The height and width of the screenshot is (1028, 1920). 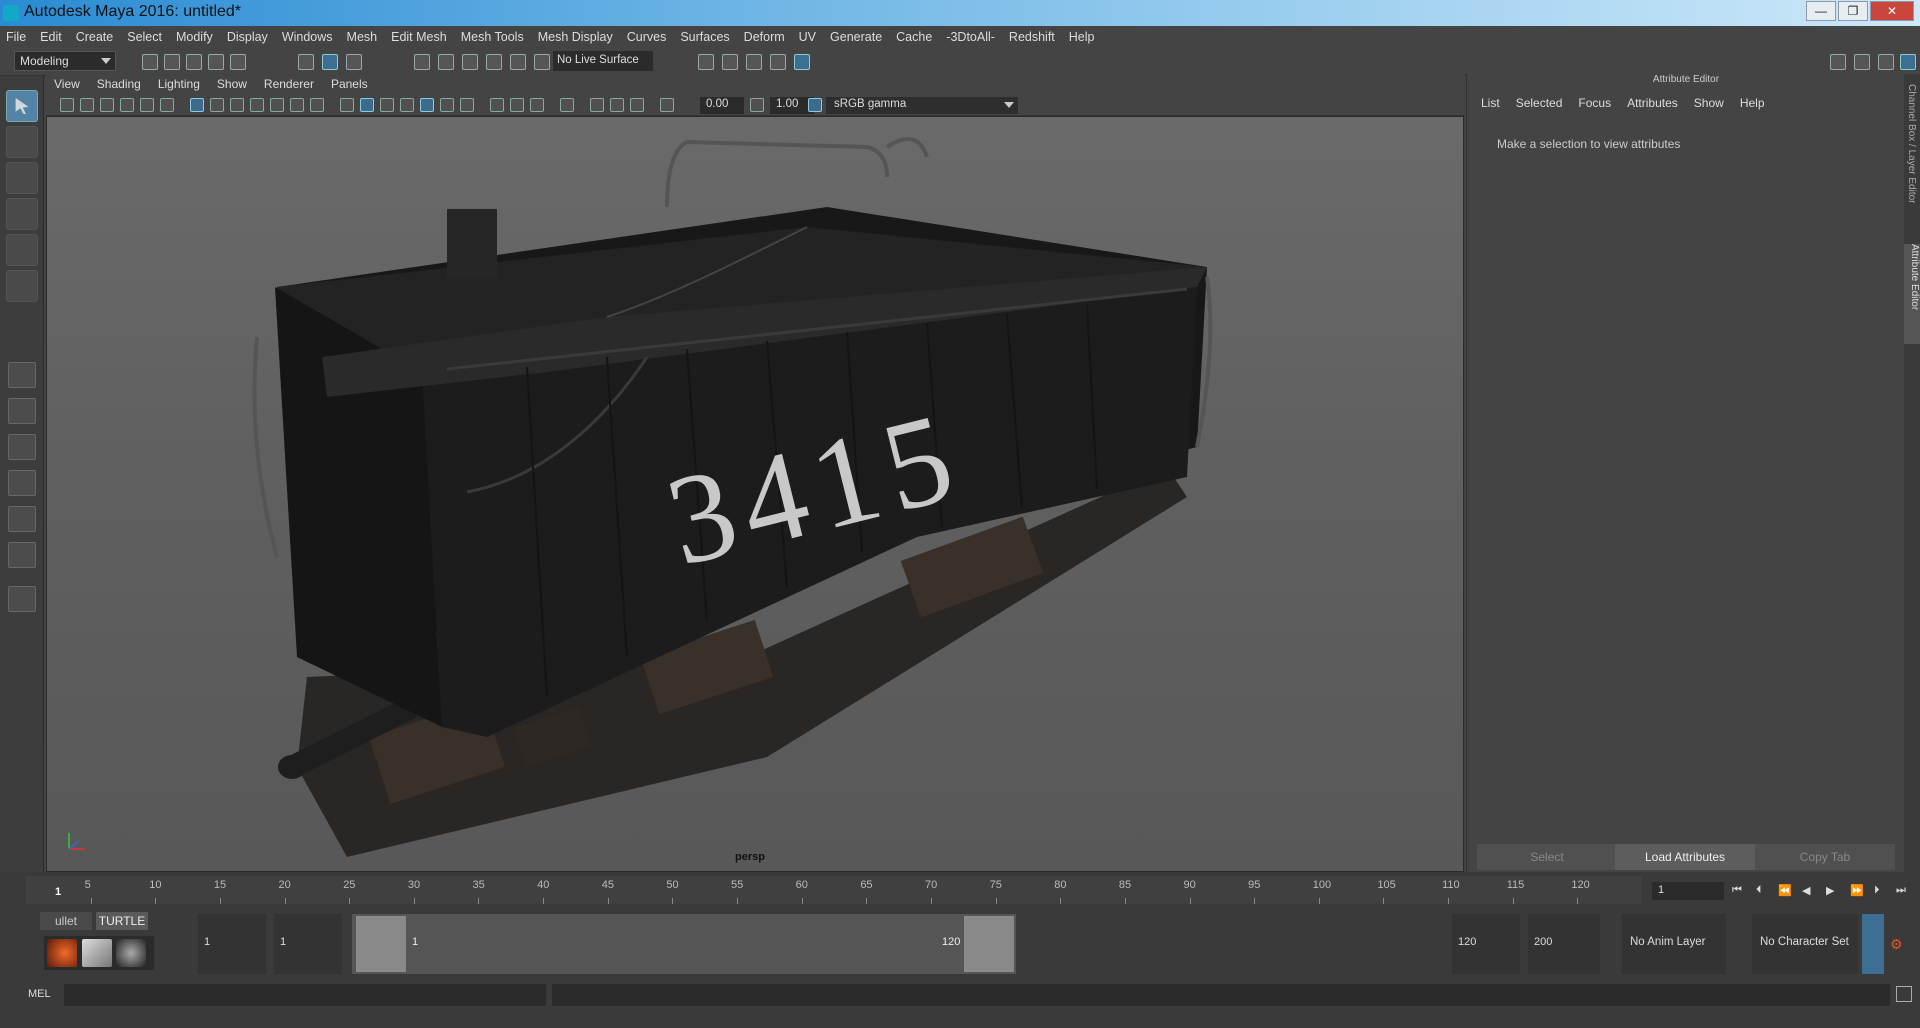 What do you see at coordinates (330, 62) in the screenshot?
I see `select-object-icon` at bounding box center [330, 62].